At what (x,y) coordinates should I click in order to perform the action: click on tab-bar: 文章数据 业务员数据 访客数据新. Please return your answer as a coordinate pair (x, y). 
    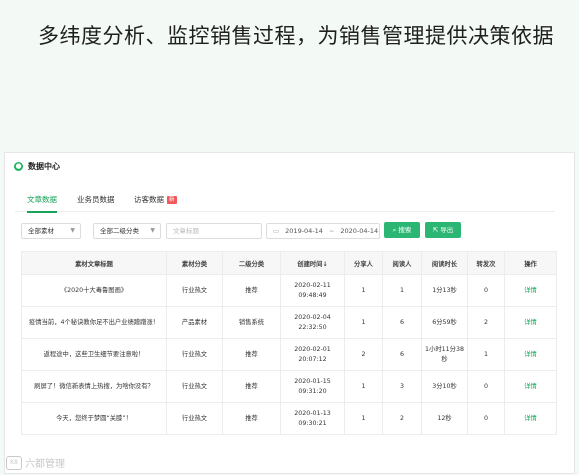
    Looking at the image, I should click on (285, 201).